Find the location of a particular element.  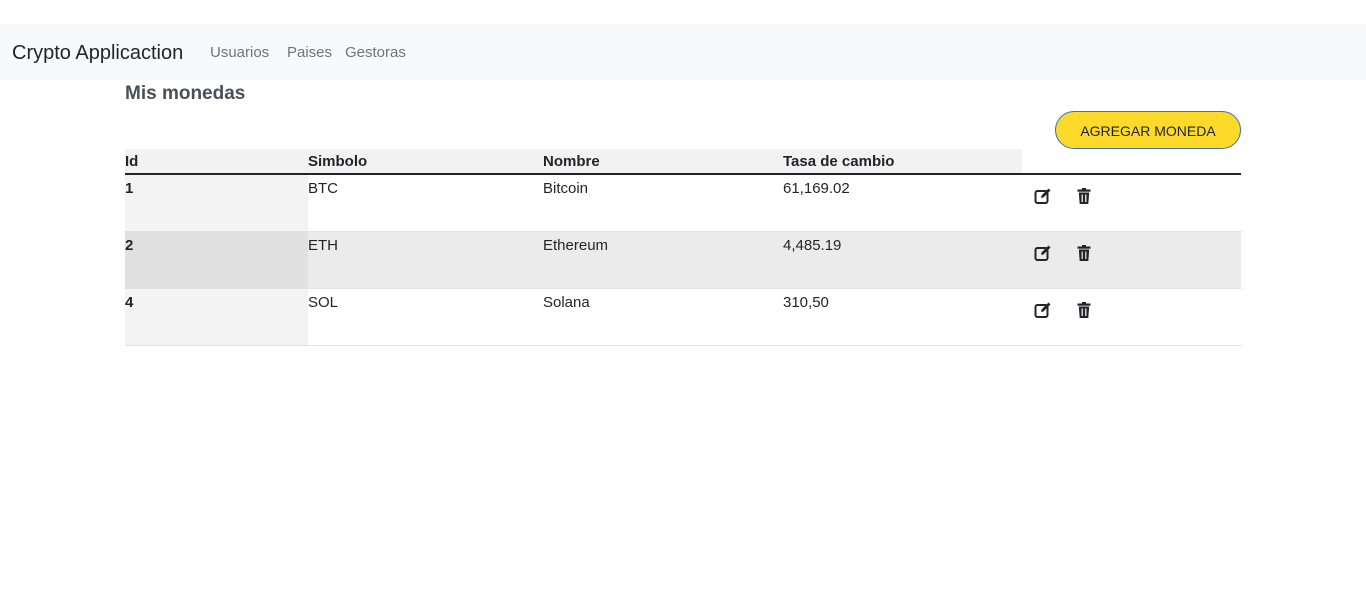

add-coin-button: AGREGAR MONEDA is located at coordinates (1148, 130).